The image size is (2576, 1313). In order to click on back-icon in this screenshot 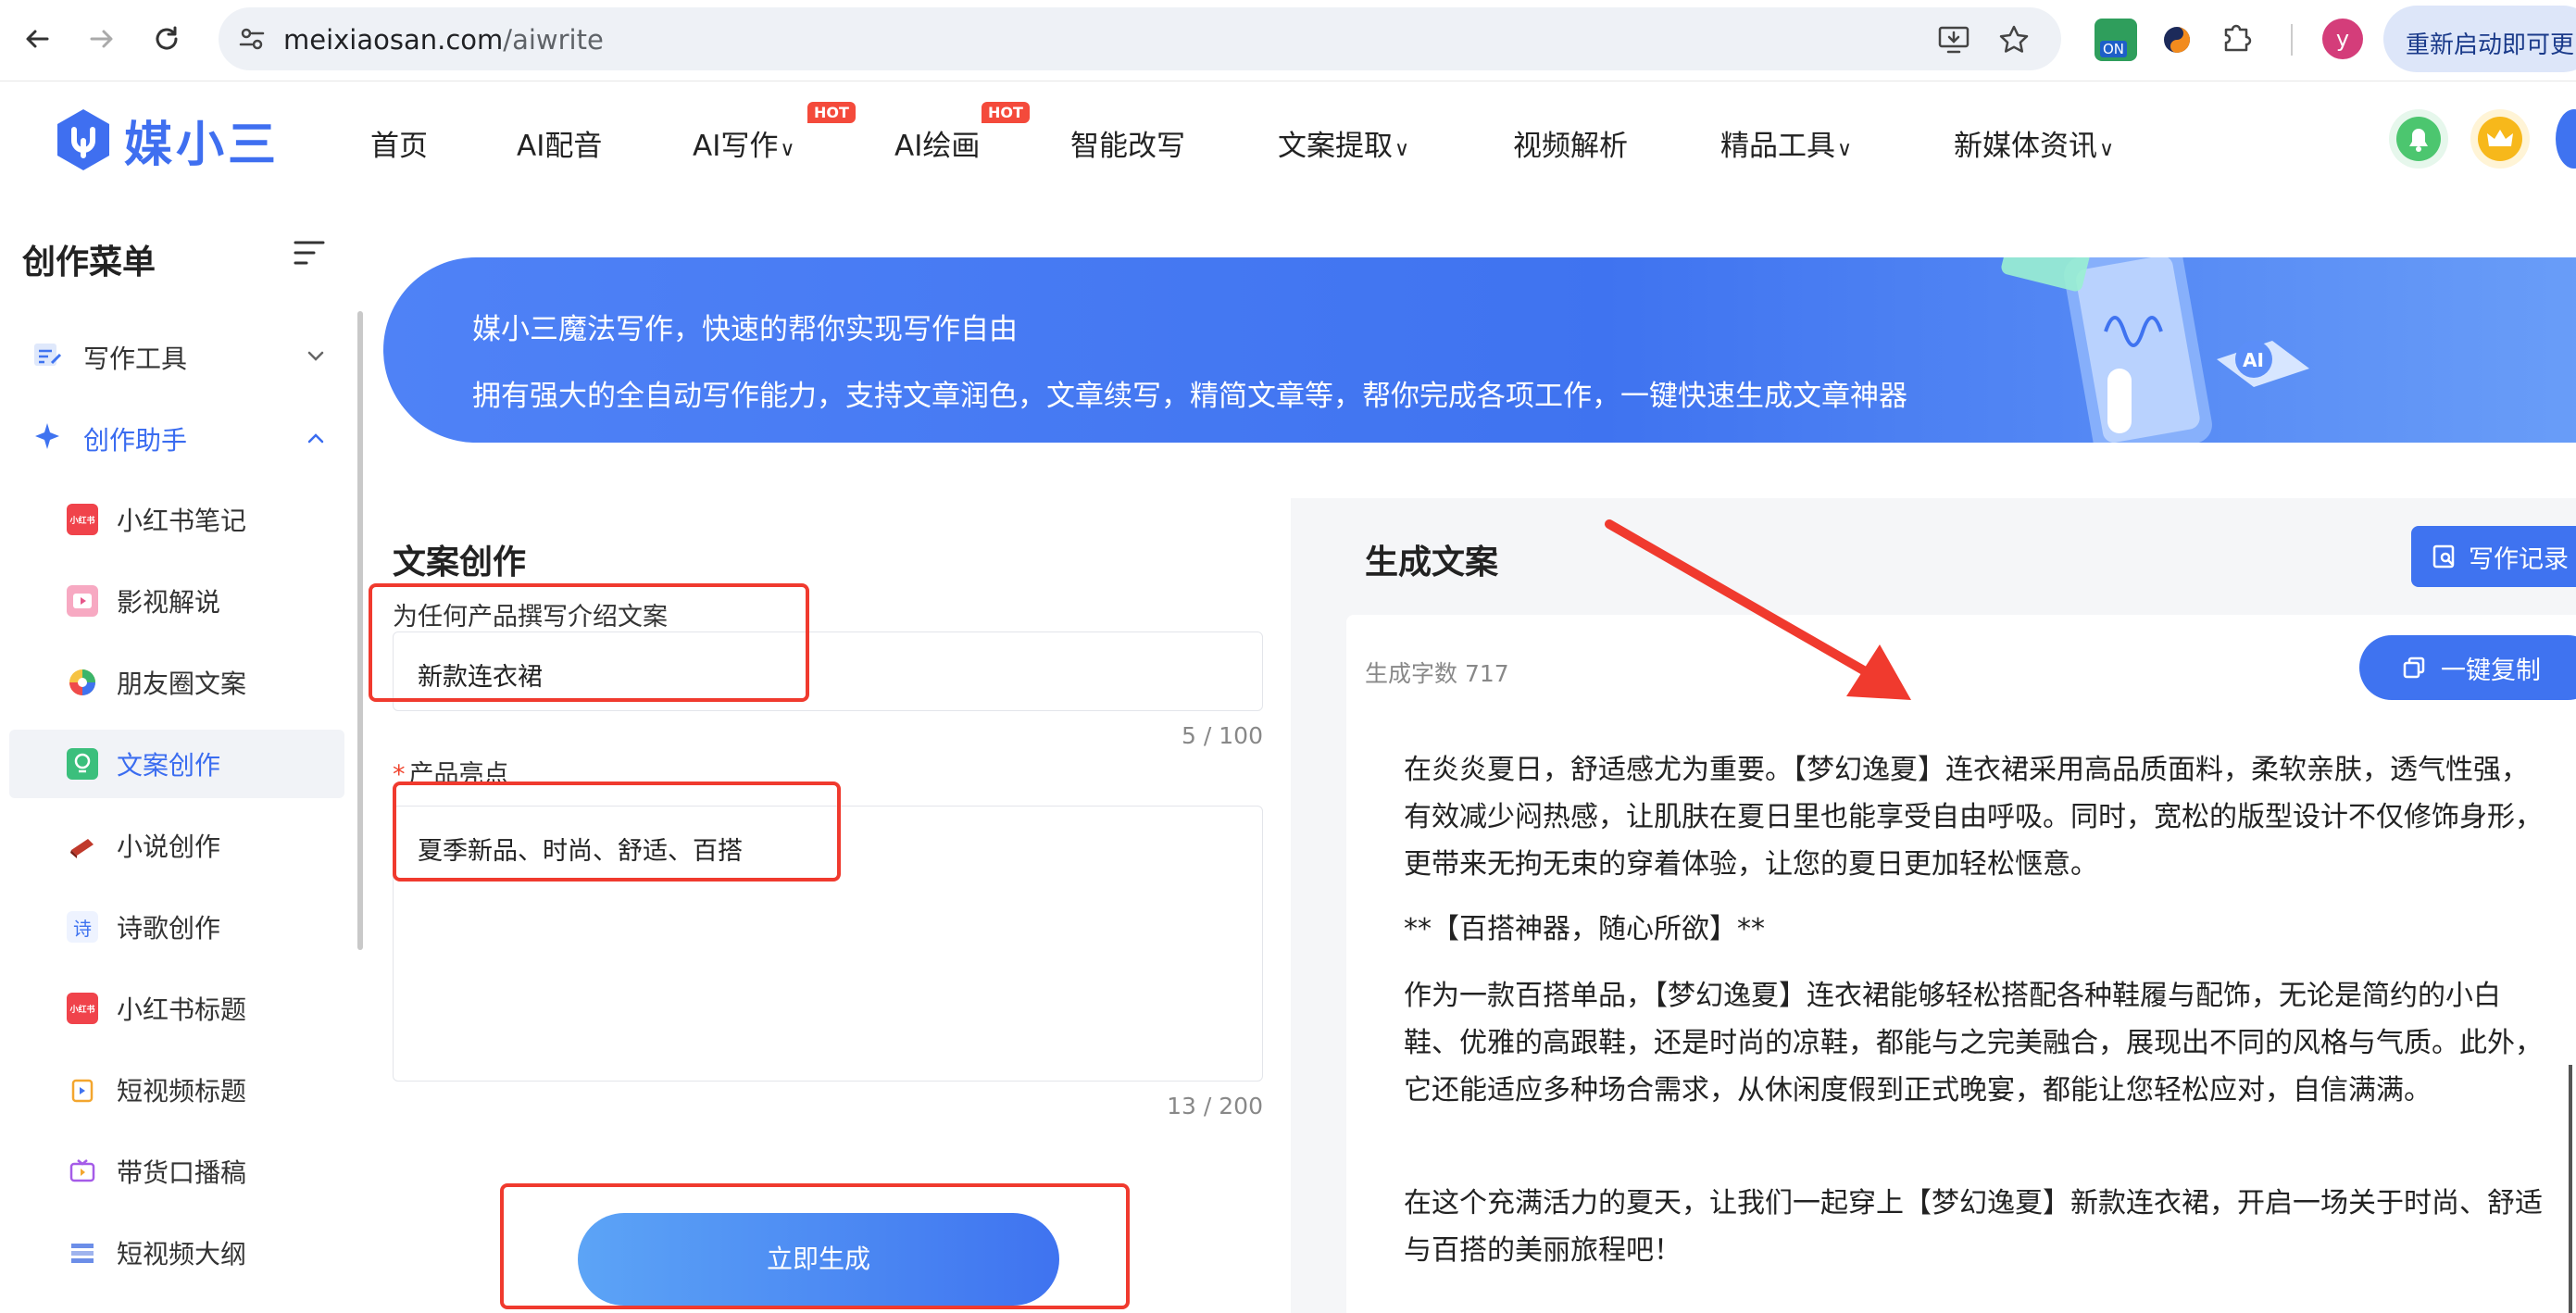, I will do `click(37, 39)`.